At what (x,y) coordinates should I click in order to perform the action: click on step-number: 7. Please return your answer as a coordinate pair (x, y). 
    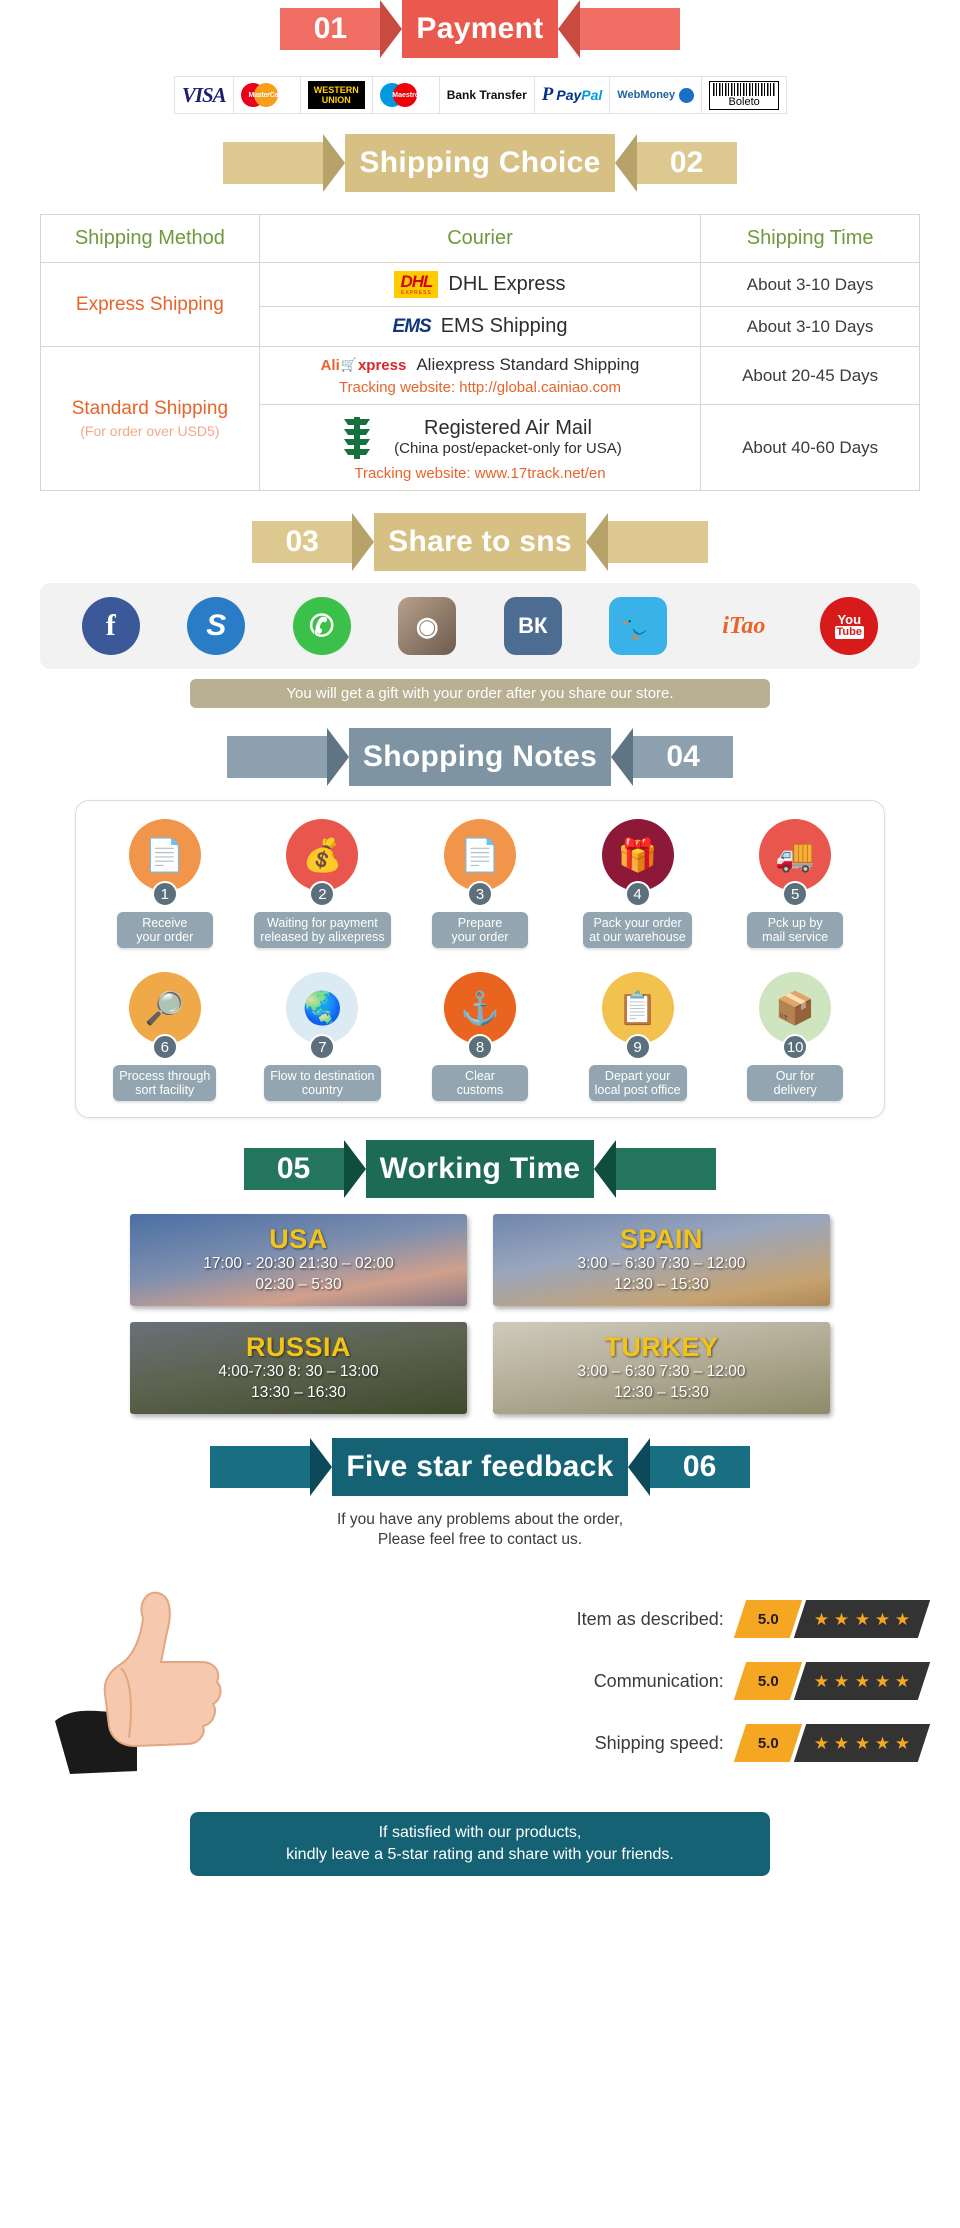
    Looking at the image, I should click on (322, 1047).